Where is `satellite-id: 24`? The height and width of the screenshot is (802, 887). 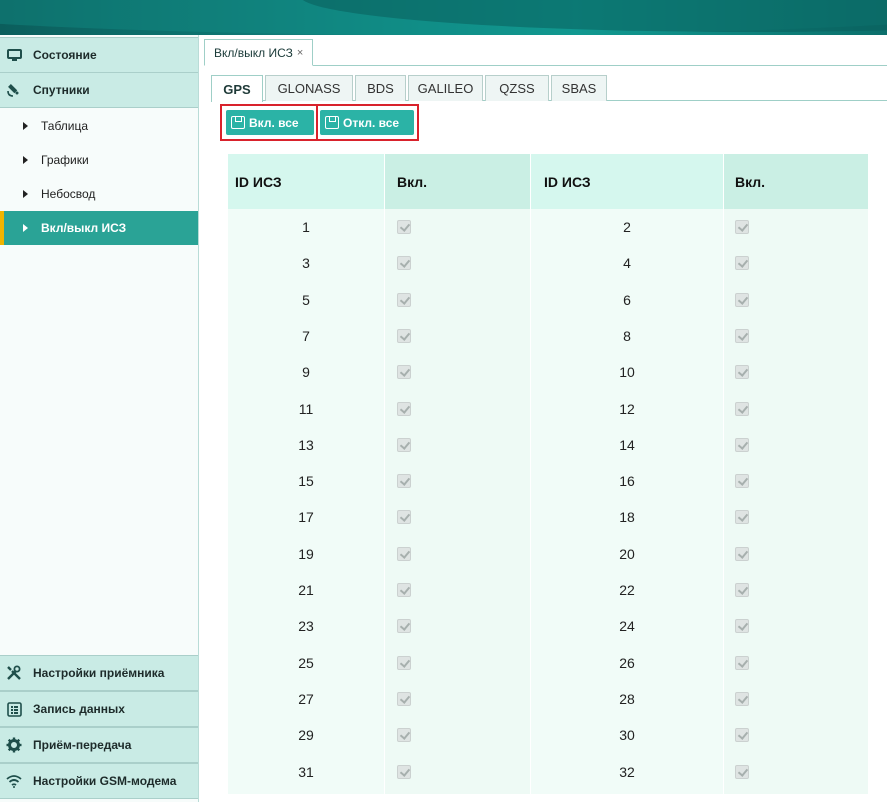 satellite-id: 24 is located at coordinates (627, 626).